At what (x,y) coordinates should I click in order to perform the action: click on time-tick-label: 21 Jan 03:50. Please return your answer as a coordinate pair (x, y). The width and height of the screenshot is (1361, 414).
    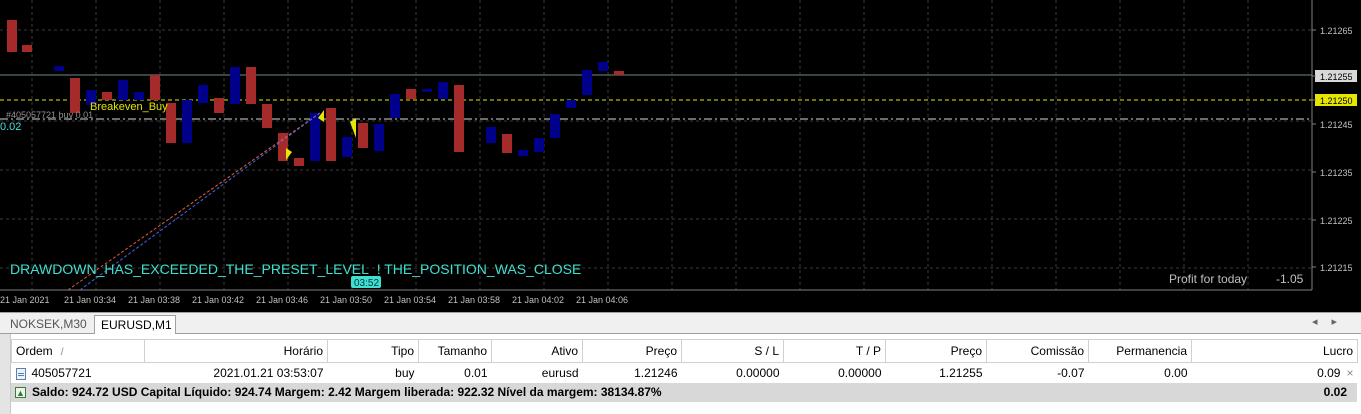
    Looking at the image, I should click on (346, 300).